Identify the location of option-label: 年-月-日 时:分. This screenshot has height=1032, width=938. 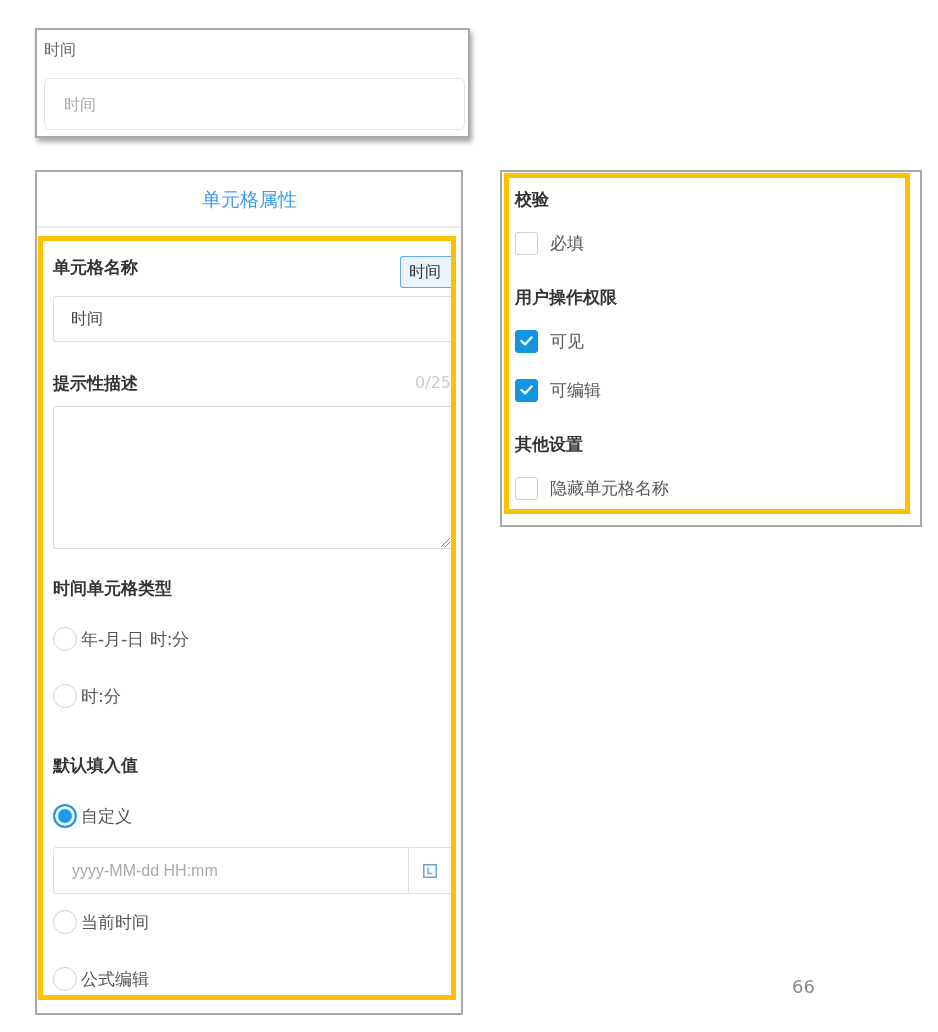
(135, 639).